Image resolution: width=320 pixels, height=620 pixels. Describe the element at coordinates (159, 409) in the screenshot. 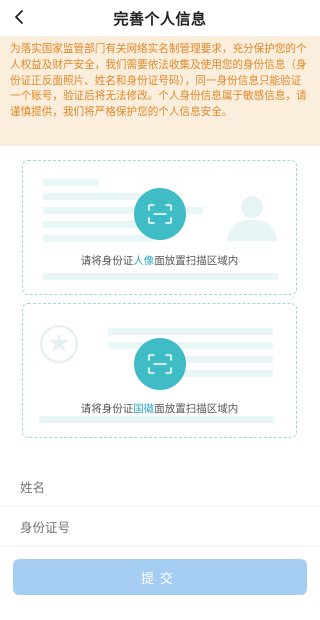

I see `back-scan-hint: 请将身份证国徽面放置扫描区域内` at that location.